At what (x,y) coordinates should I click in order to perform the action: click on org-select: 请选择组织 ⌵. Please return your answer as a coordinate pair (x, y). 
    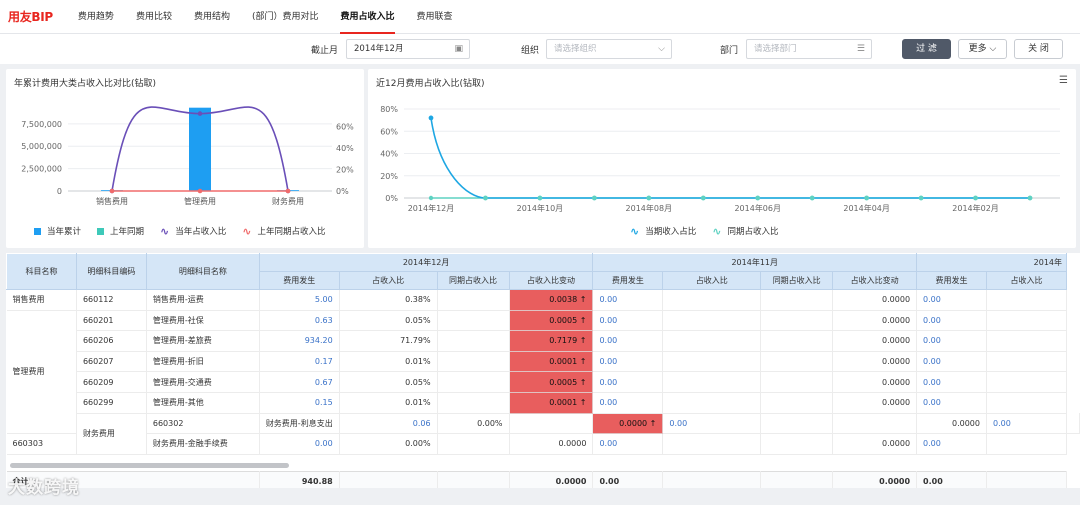
    Looking at the image, I should click on (609, 49).